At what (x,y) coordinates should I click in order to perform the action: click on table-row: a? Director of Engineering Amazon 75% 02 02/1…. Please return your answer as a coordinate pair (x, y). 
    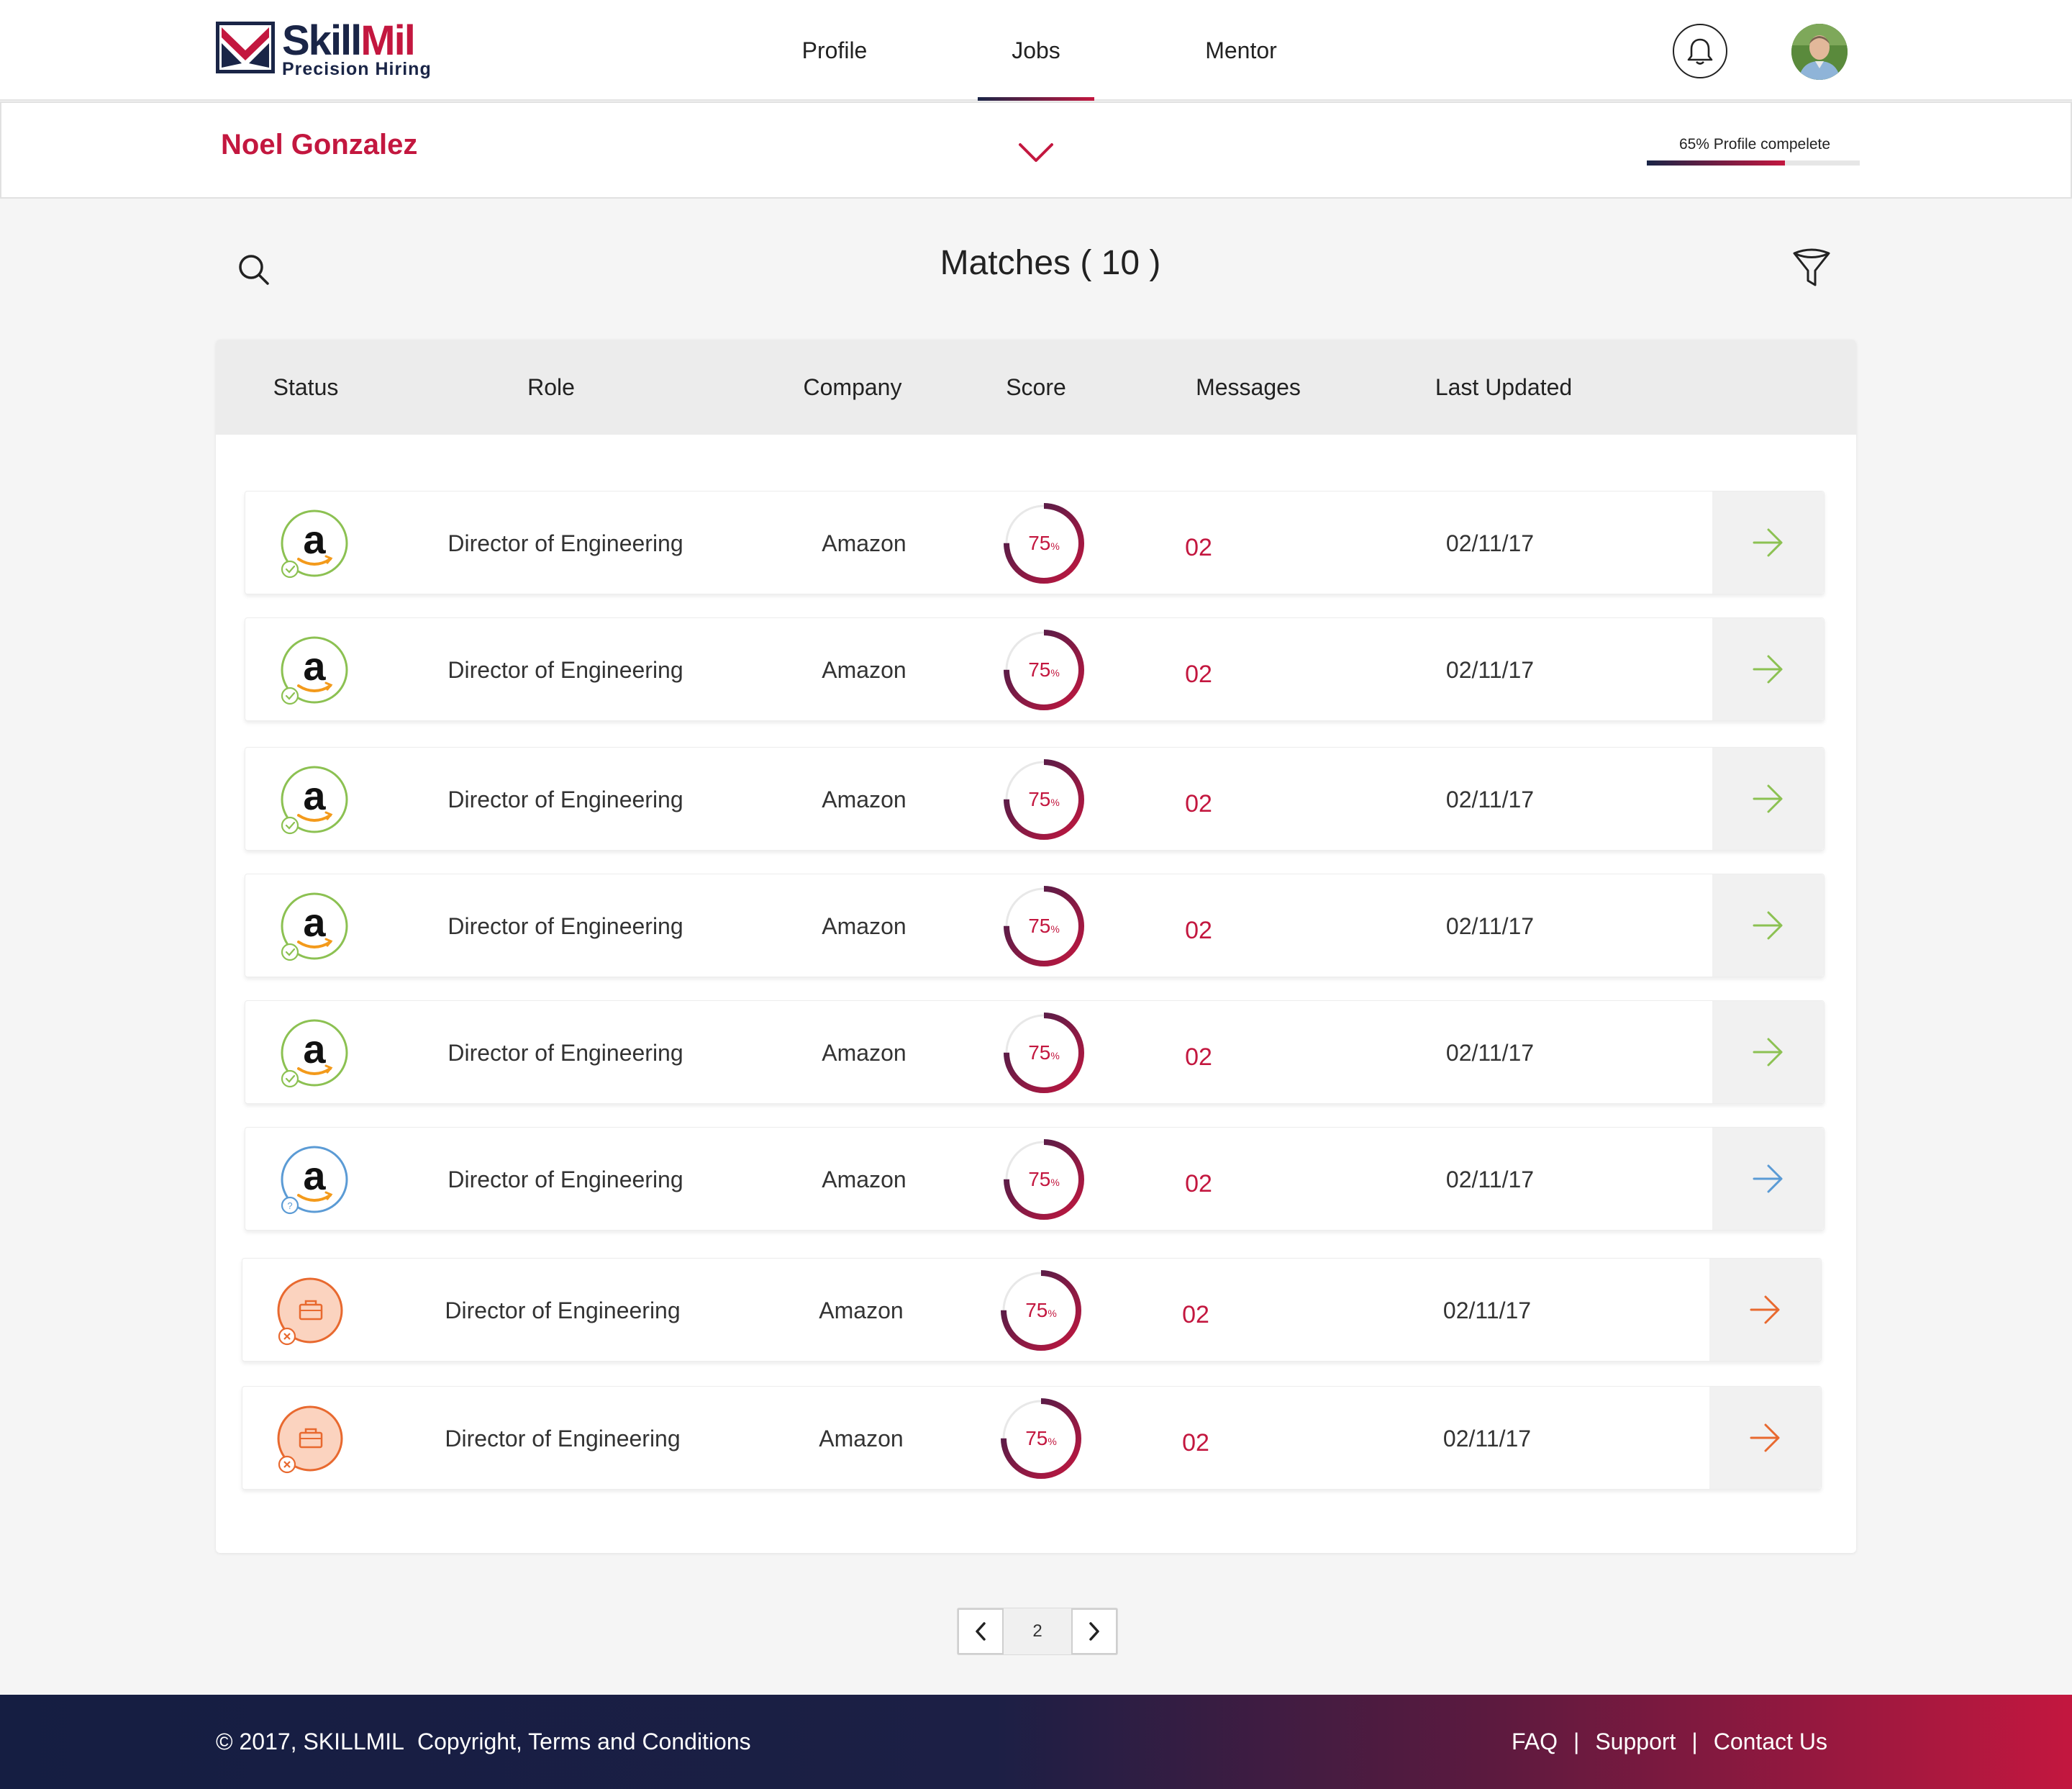
    Looking at the image, I should click on (1035, 1179).